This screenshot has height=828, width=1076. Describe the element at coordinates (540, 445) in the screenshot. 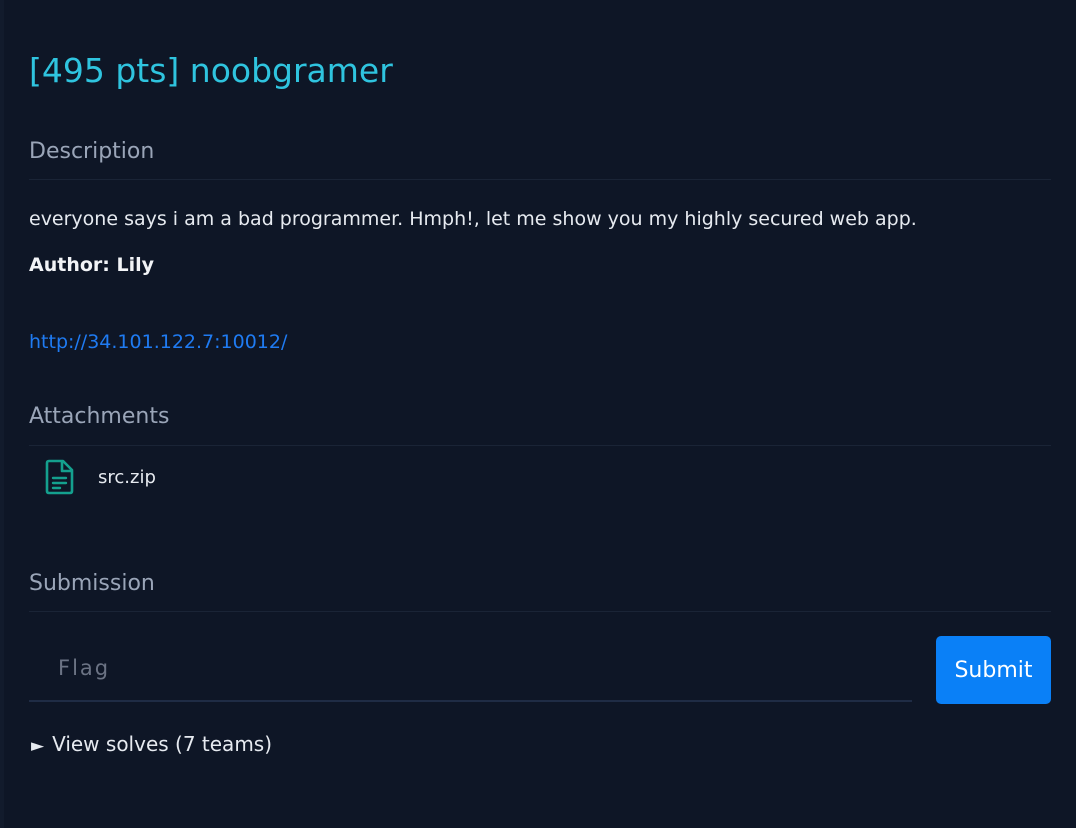

I see `attachments-divider` at that location.